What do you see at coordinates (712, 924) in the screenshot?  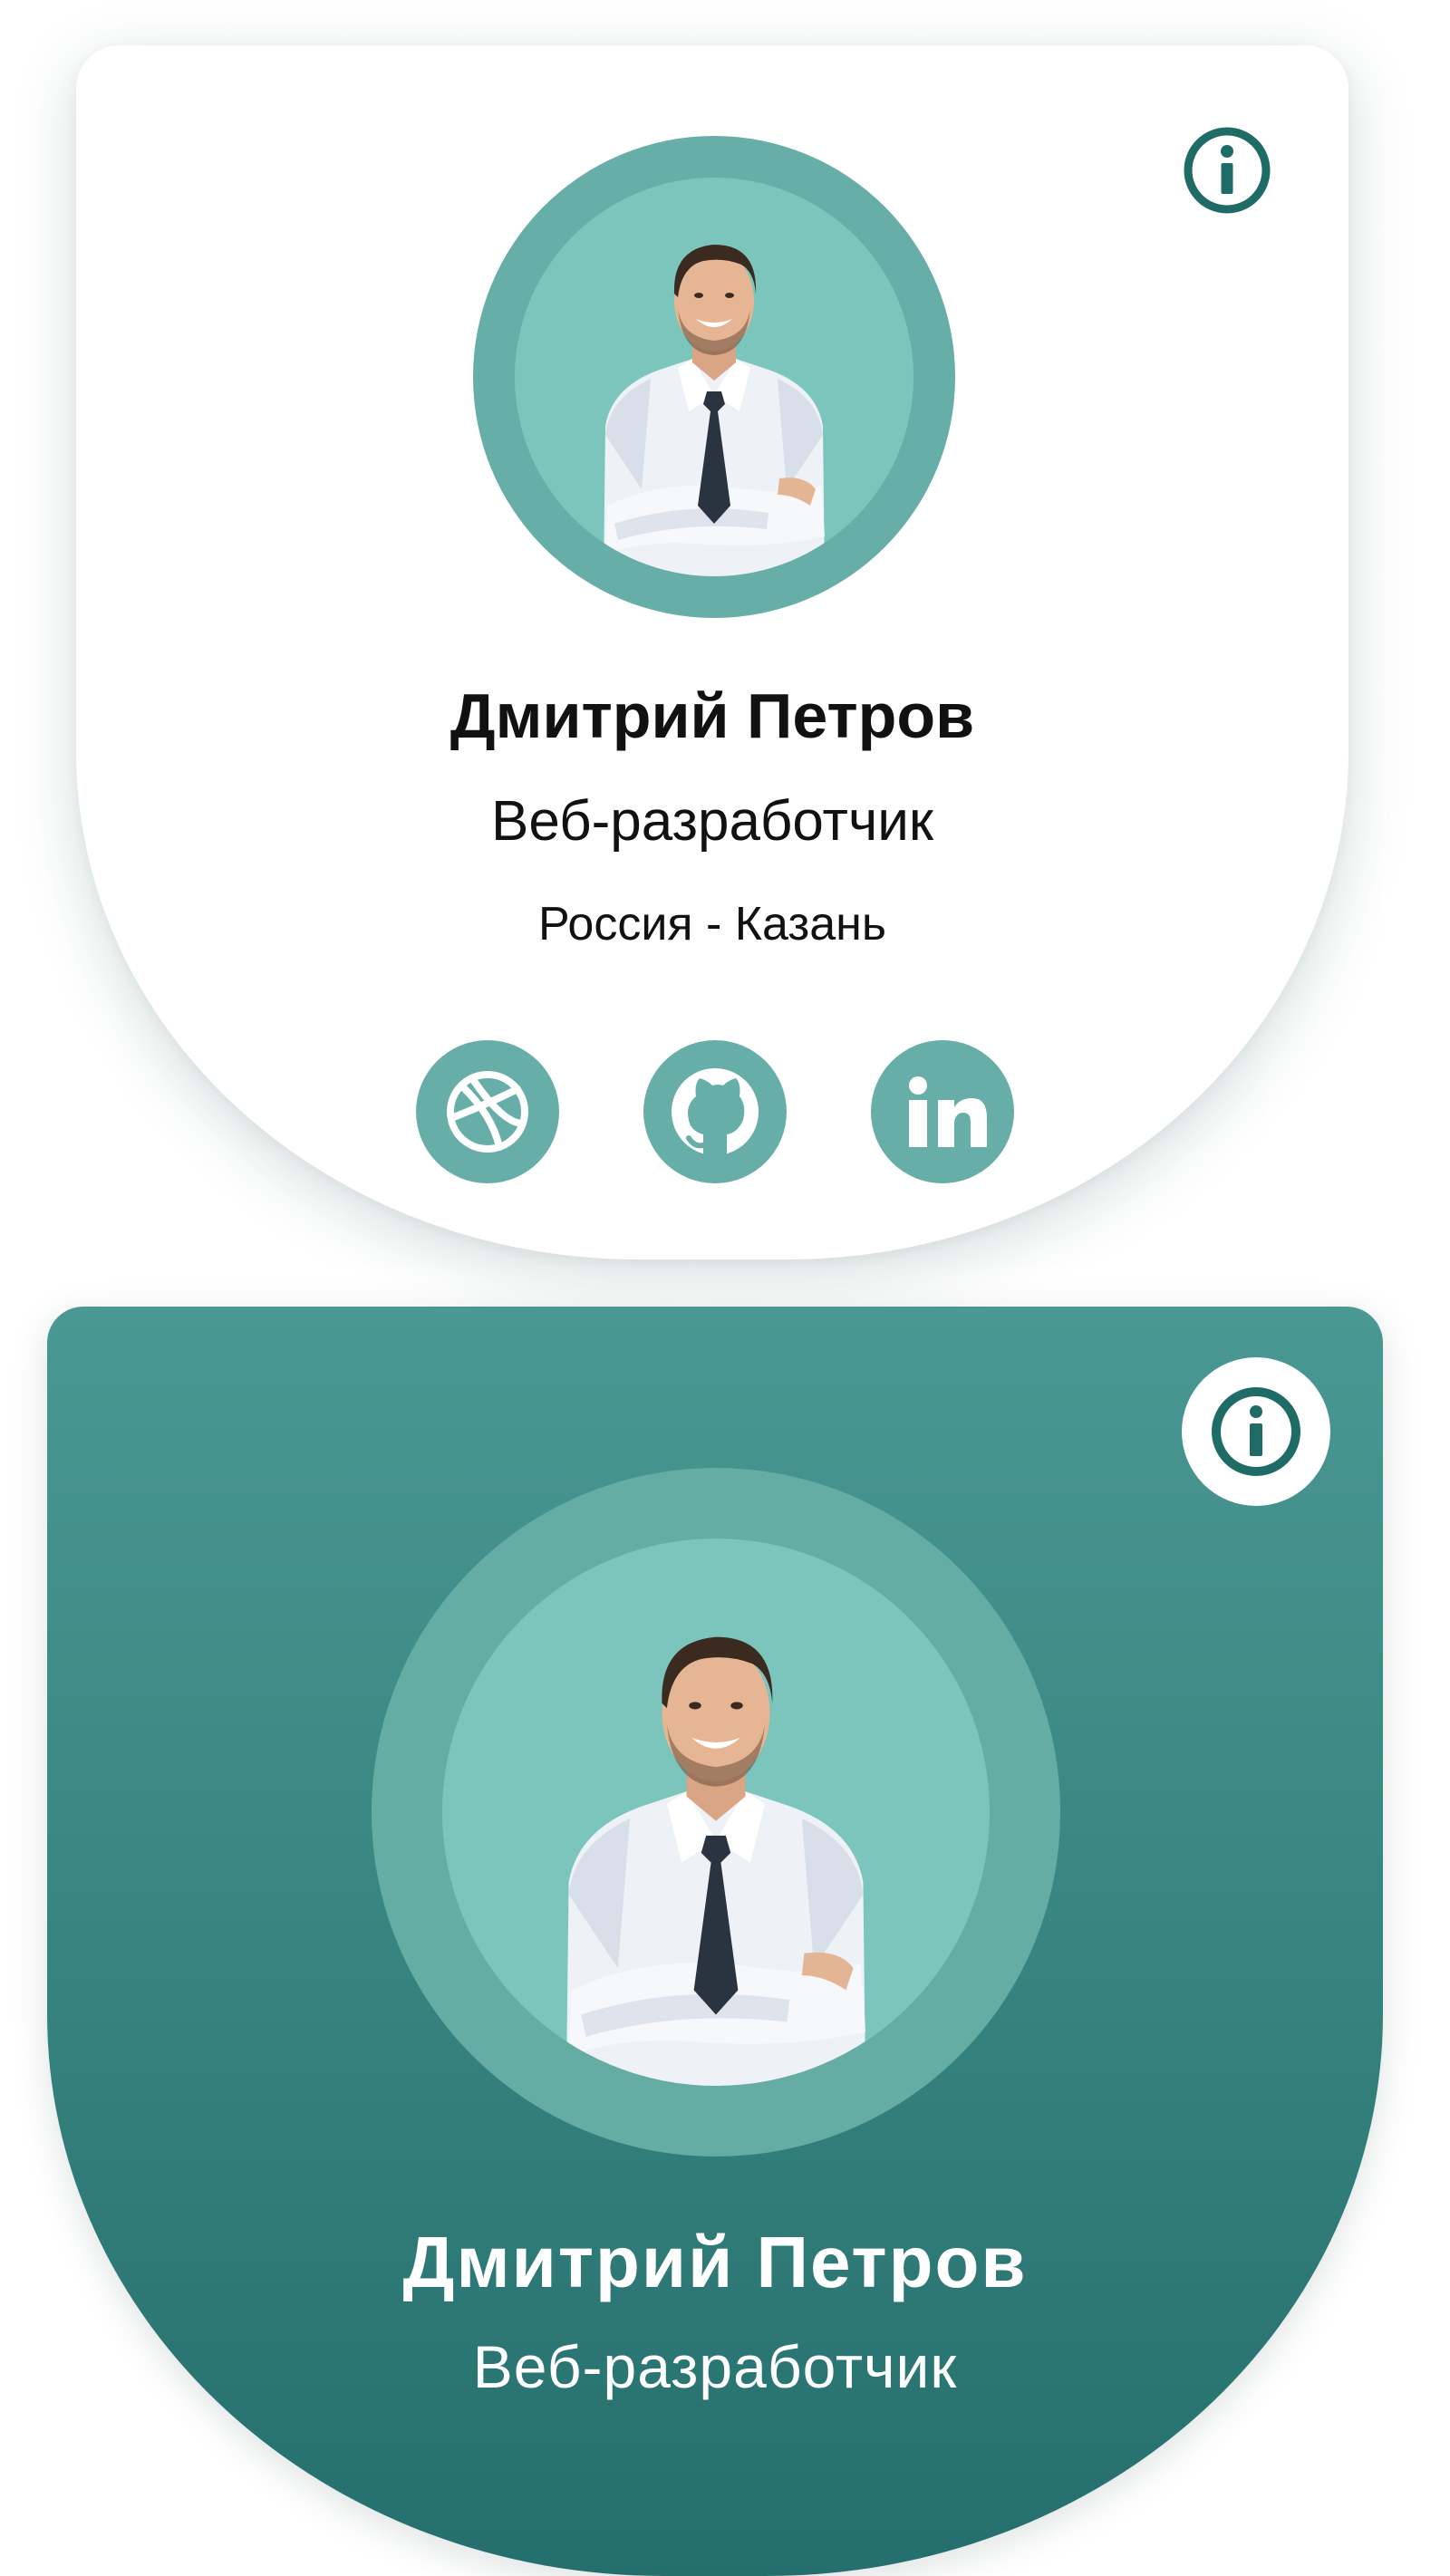 I see `profile-location: Россия - Казань` at bounding box center [712, 924].